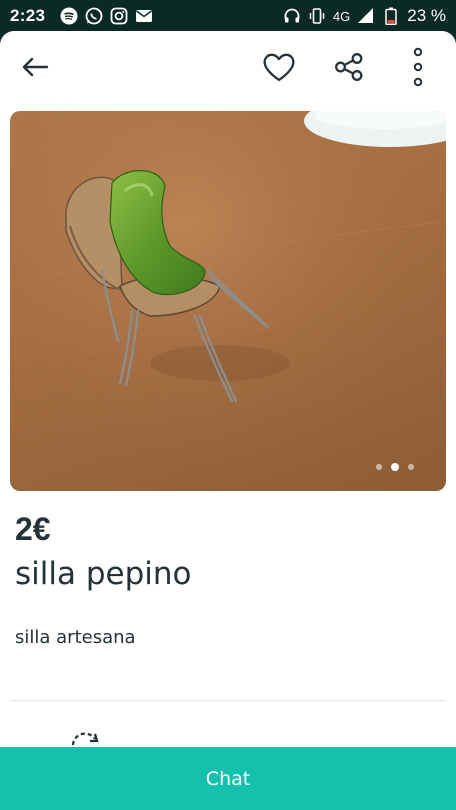  What do you see at coordinates (228, 778) in the screenshot?
I see `chat-button: Chat` at bounding box center [228, 778].